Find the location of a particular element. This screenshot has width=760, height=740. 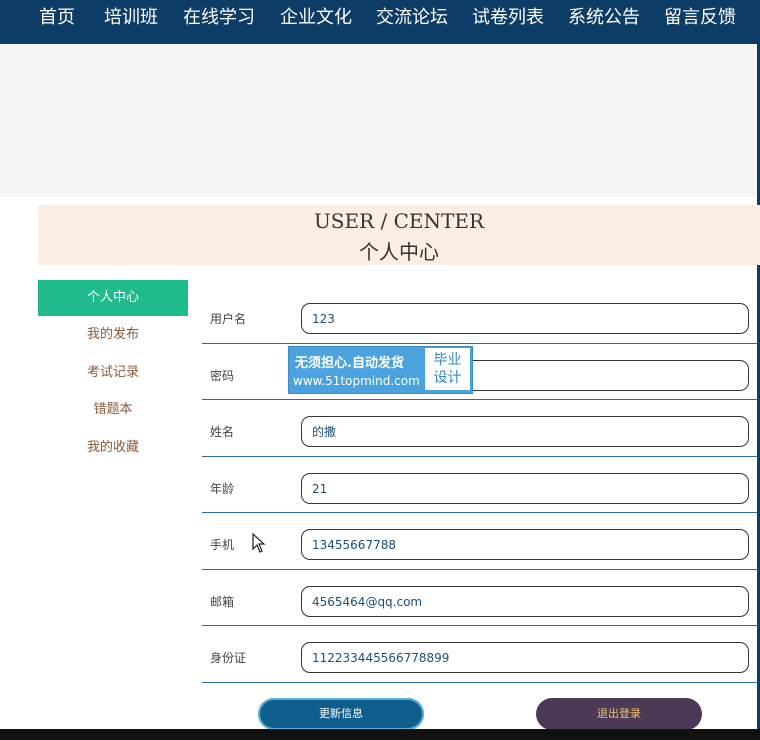

age-field is located at coordinates (525, 488).